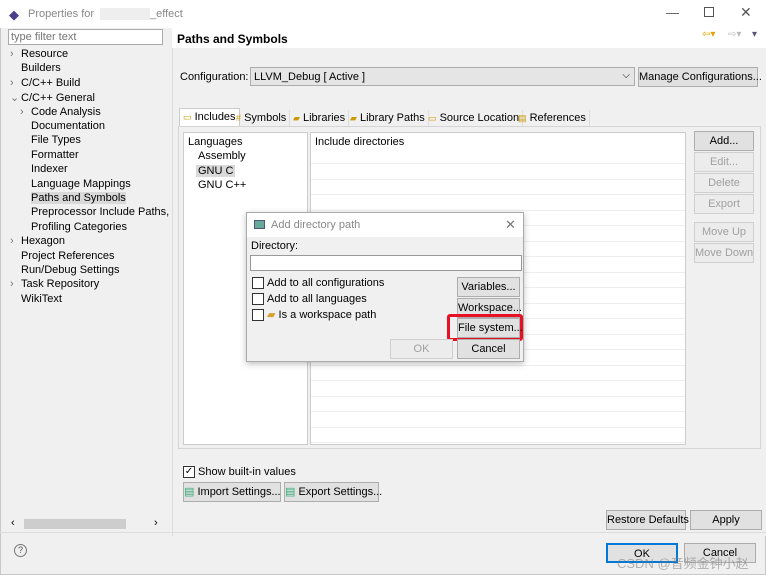 This screenshot has width=766, height=575. What do you see at coordinates (209, 117) in the screenshot?
I see `tab-includes: ▭ Includes` at bounding box center [209, 117].